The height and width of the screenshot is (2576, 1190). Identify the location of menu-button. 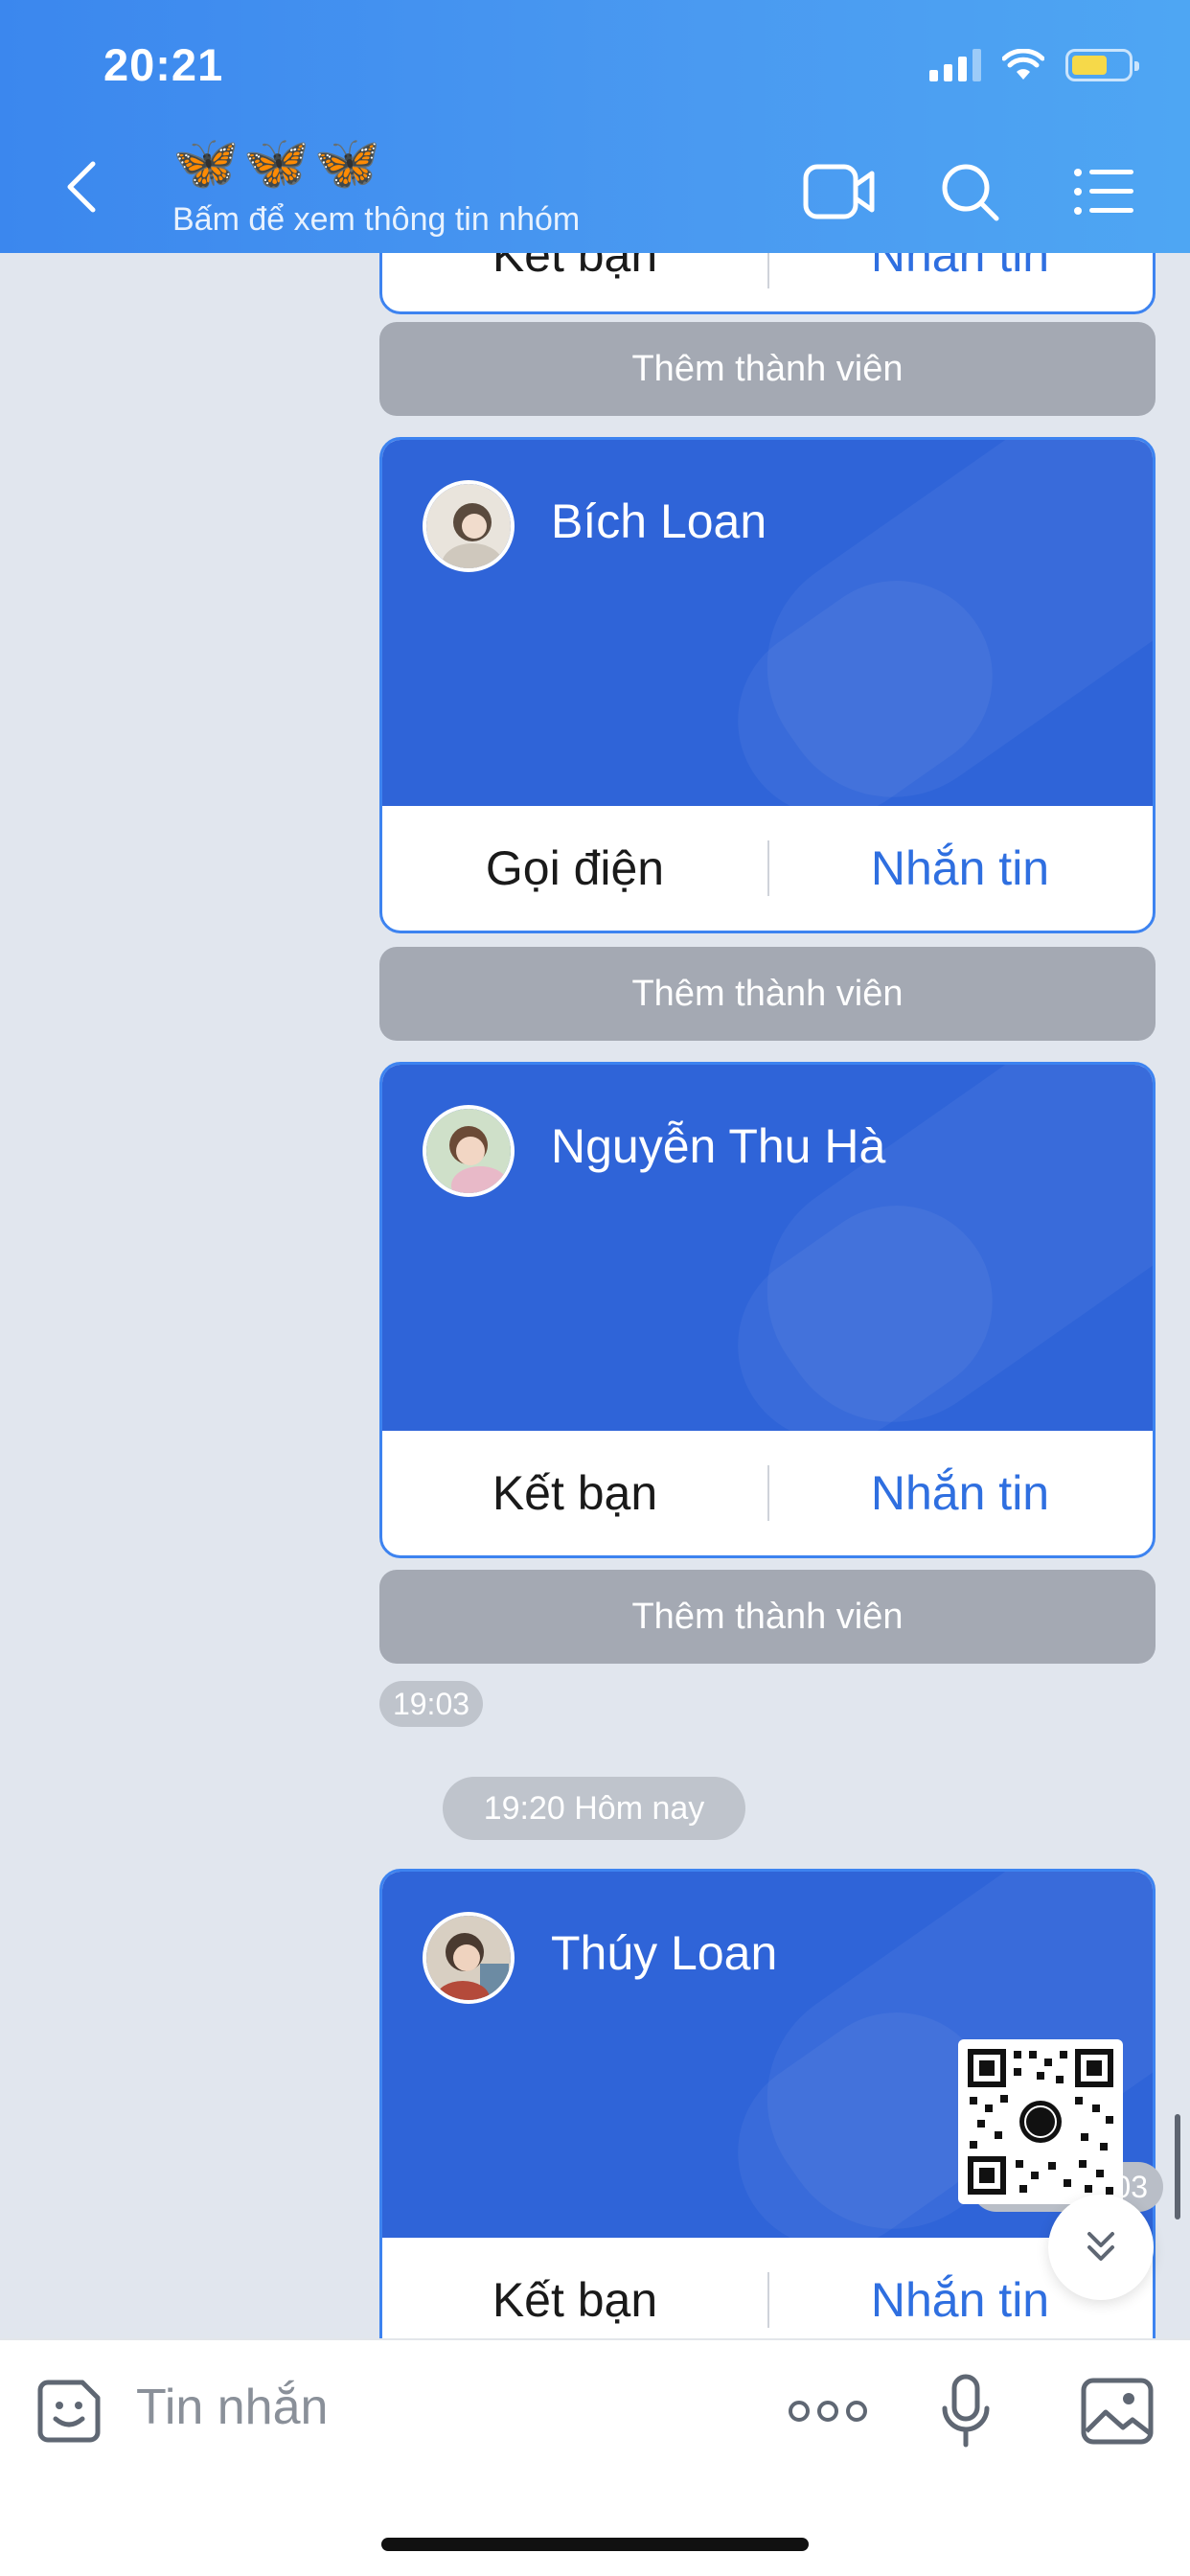
(1103, 191).